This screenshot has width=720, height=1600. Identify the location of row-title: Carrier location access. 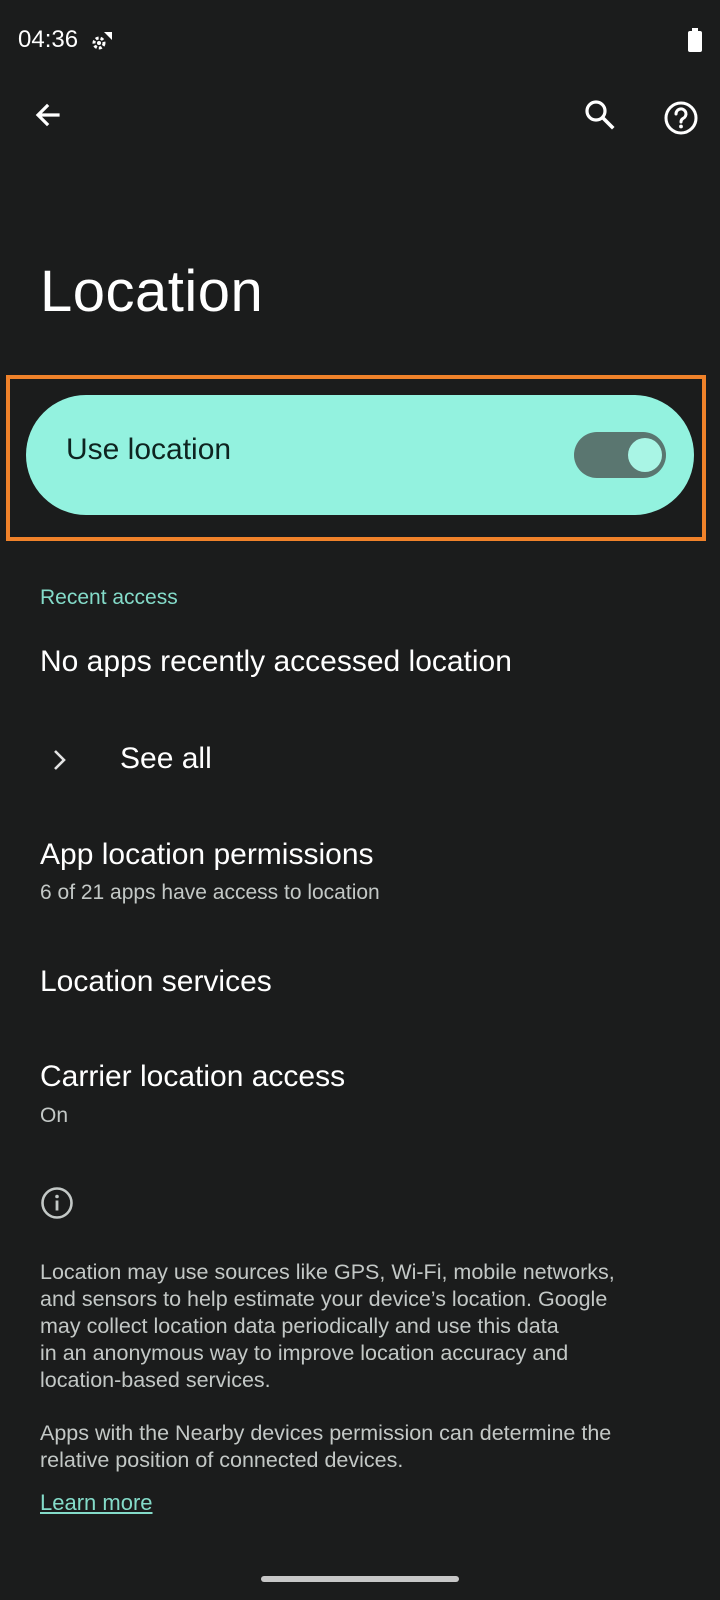
(193, 1076).